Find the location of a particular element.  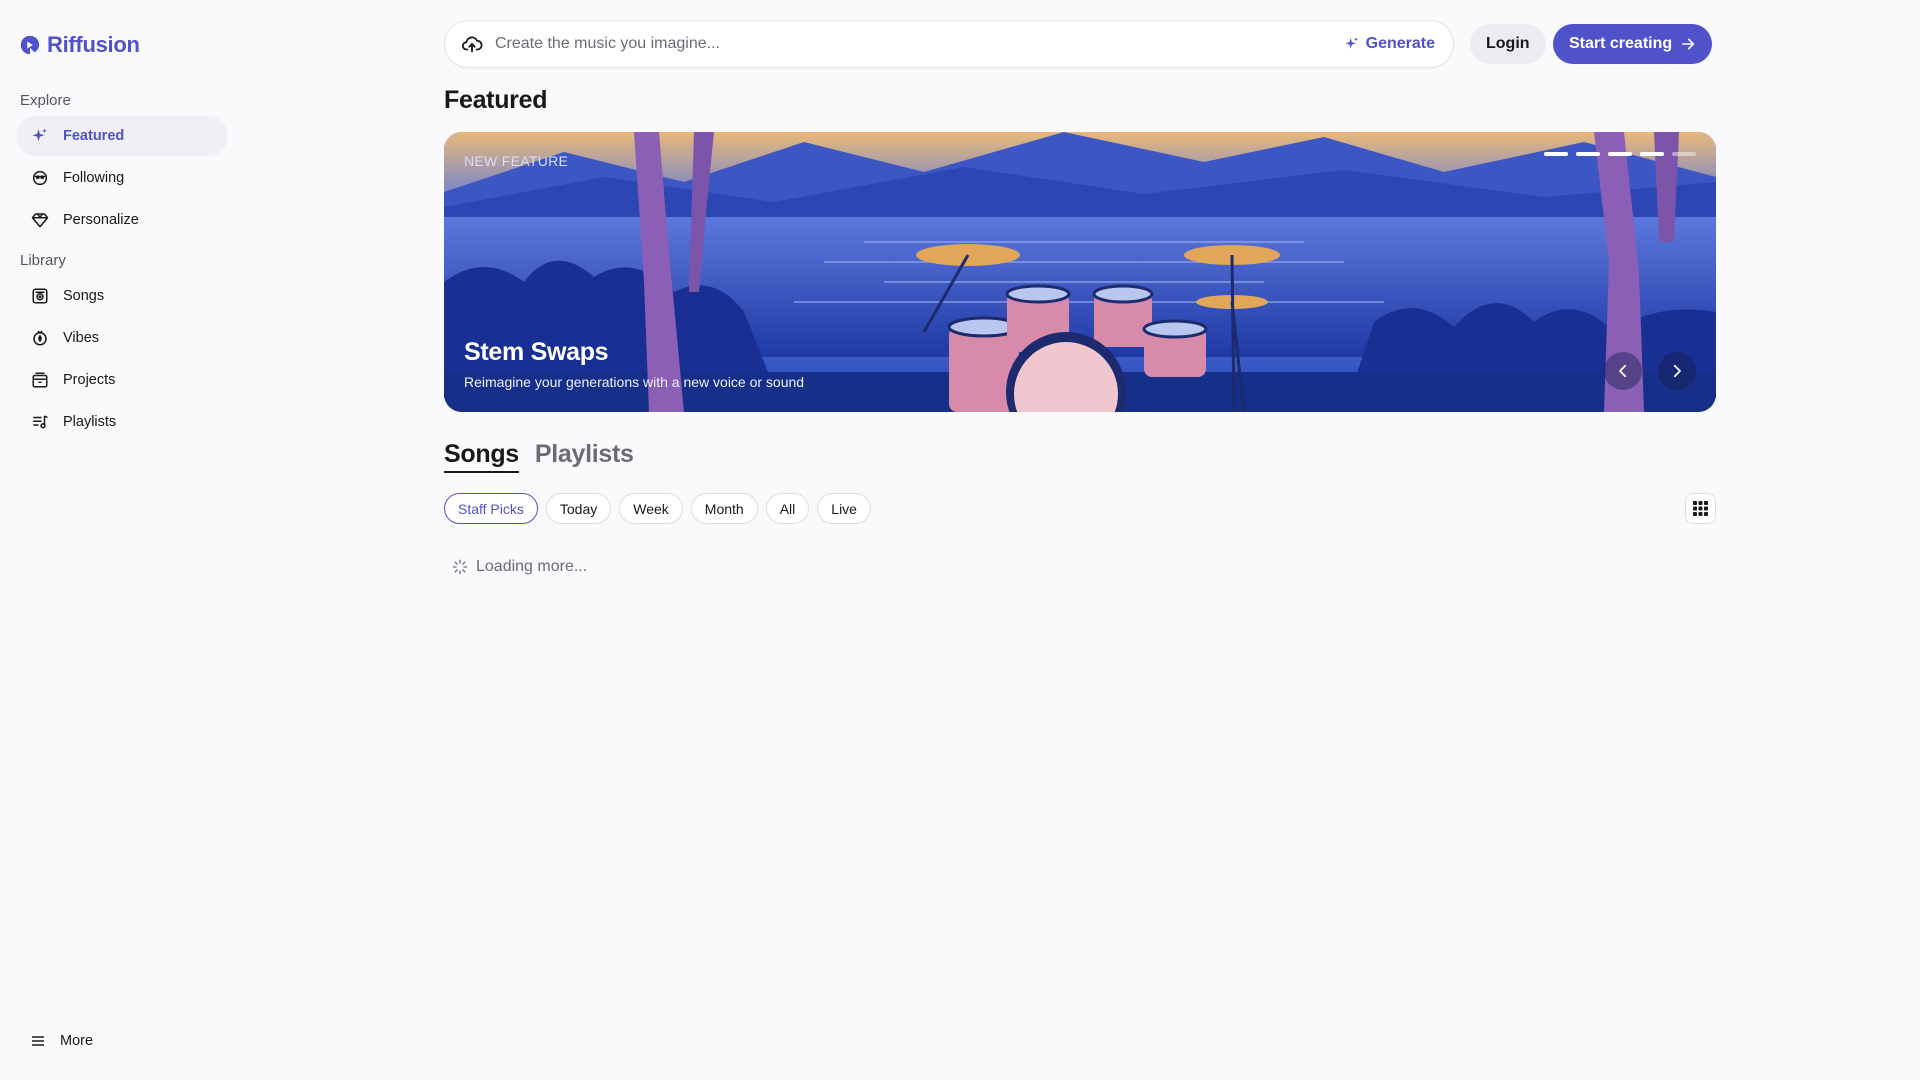

arrow-right-icon is located at coordinates (1688, 44).